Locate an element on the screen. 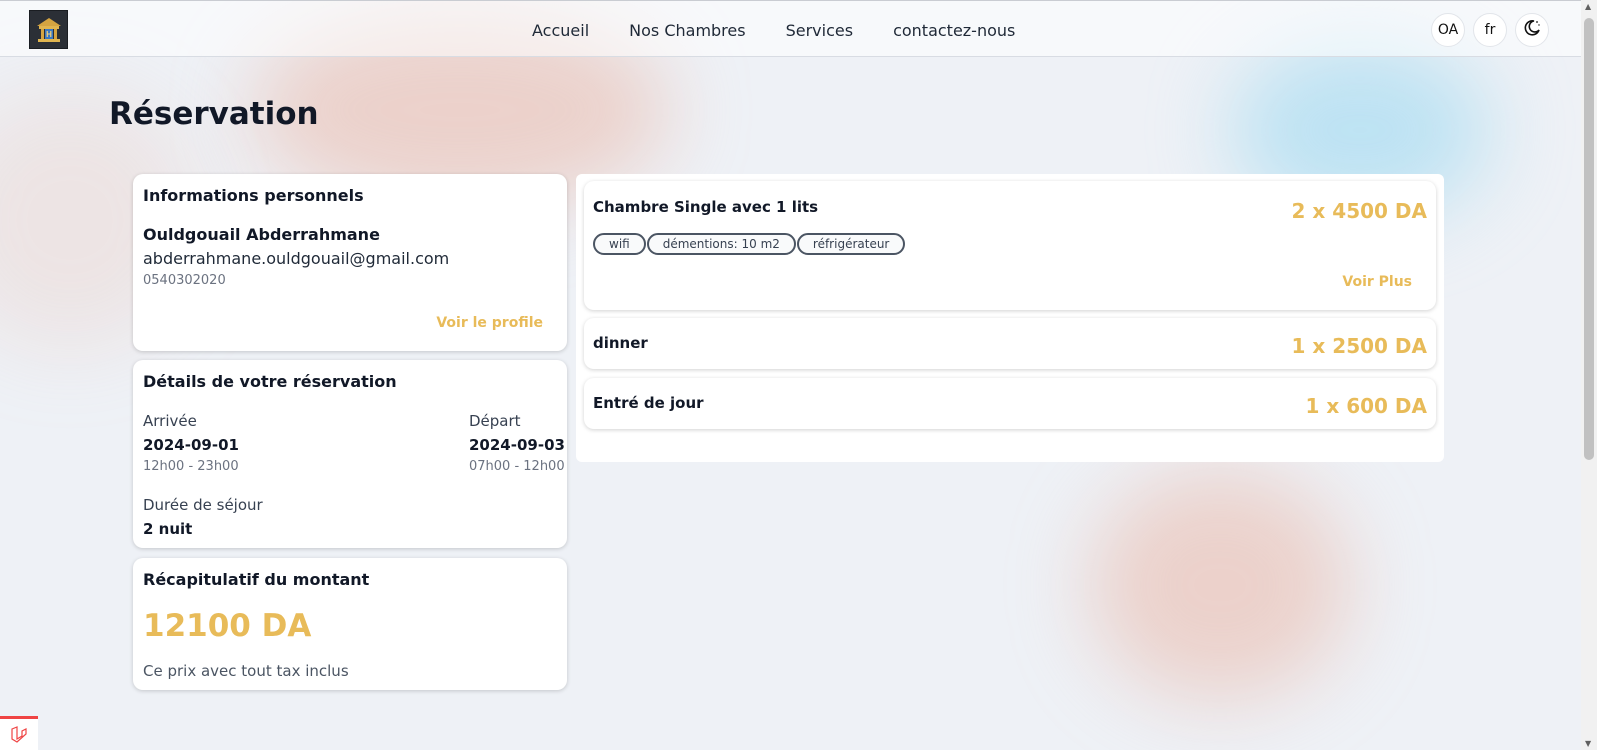 The width and height of the screenshot is (1597, 750). room-features: wifi démentions: 10 m2 réfrigérateur is located at coordinates (749, 244).